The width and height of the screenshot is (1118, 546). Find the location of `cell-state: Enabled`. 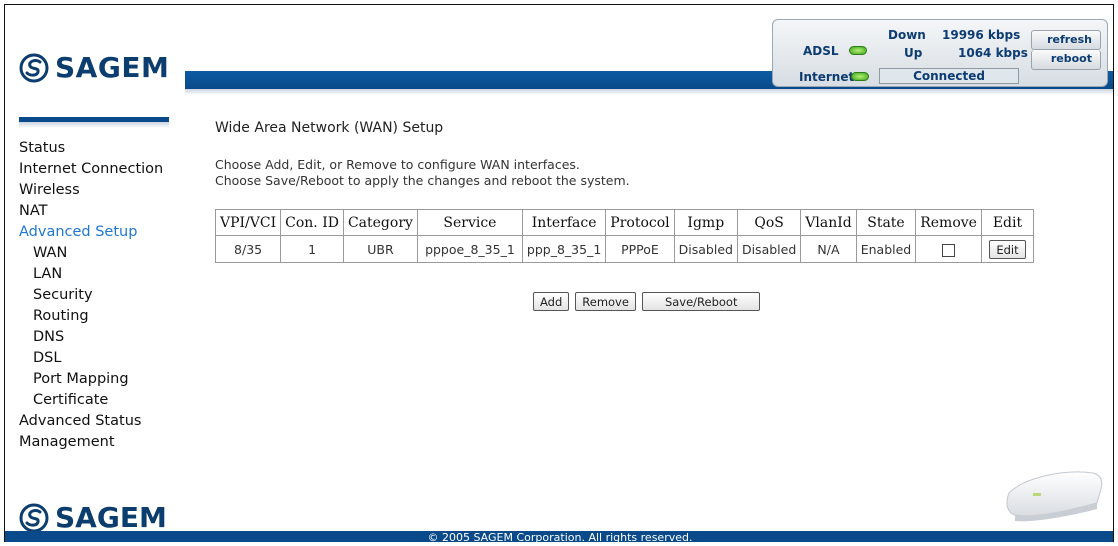

cell-state: Enabled is located at coordinates (886, 249).